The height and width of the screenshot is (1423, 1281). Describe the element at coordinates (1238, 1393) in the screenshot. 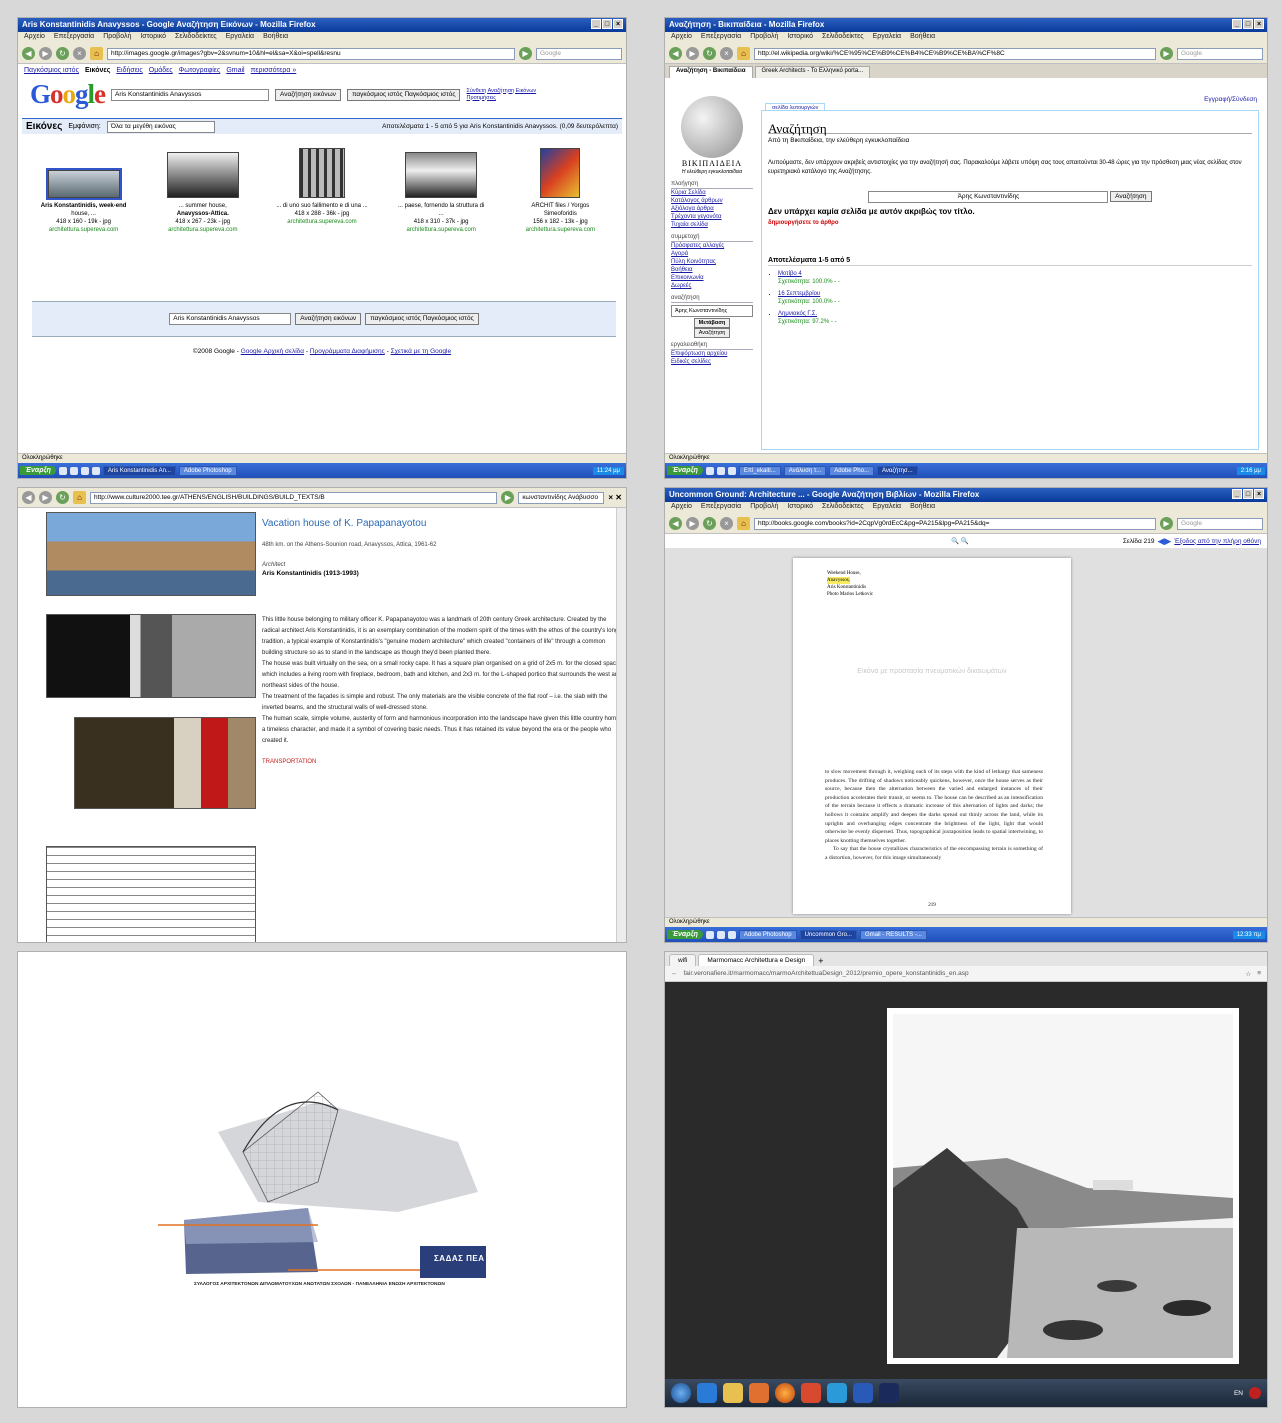

I see `language-indicator: EN` at that location.